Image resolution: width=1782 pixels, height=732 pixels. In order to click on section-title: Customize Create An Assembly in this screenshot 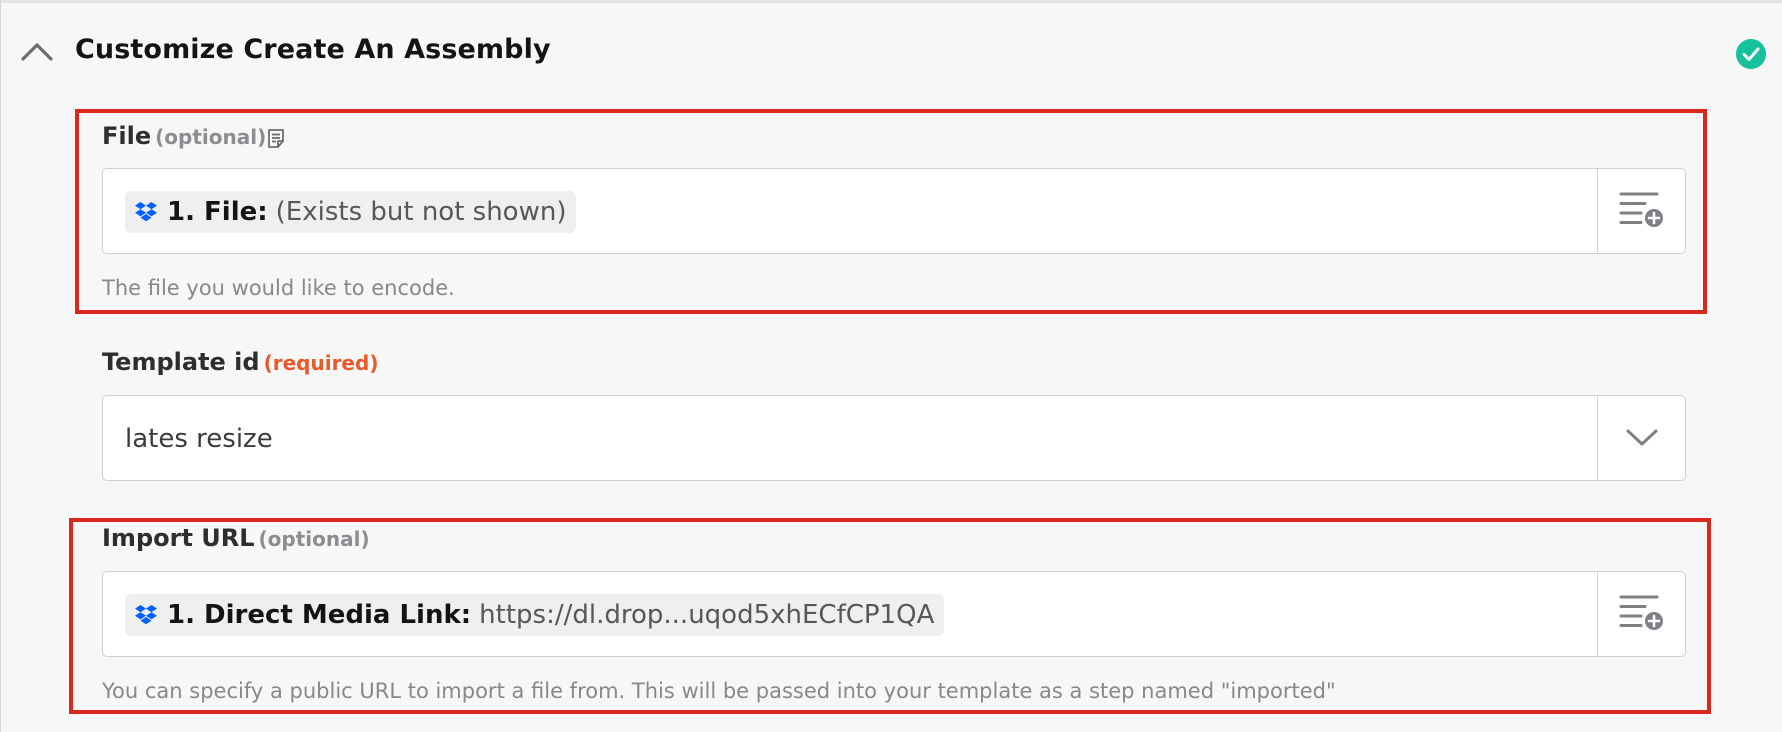, I will do `click(313, 49)`.